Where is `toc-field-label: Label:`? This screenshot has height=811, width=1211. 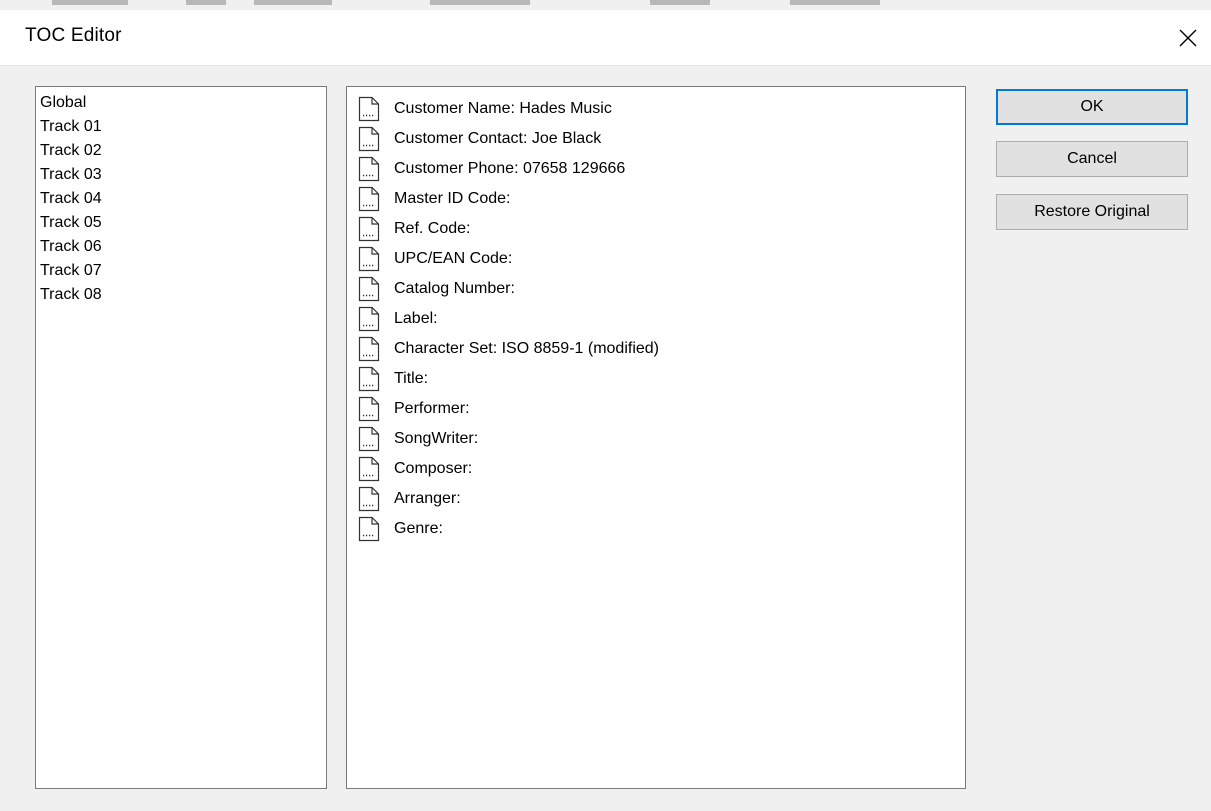 toc-field-label: Label: is located at coordinates (416, 318).